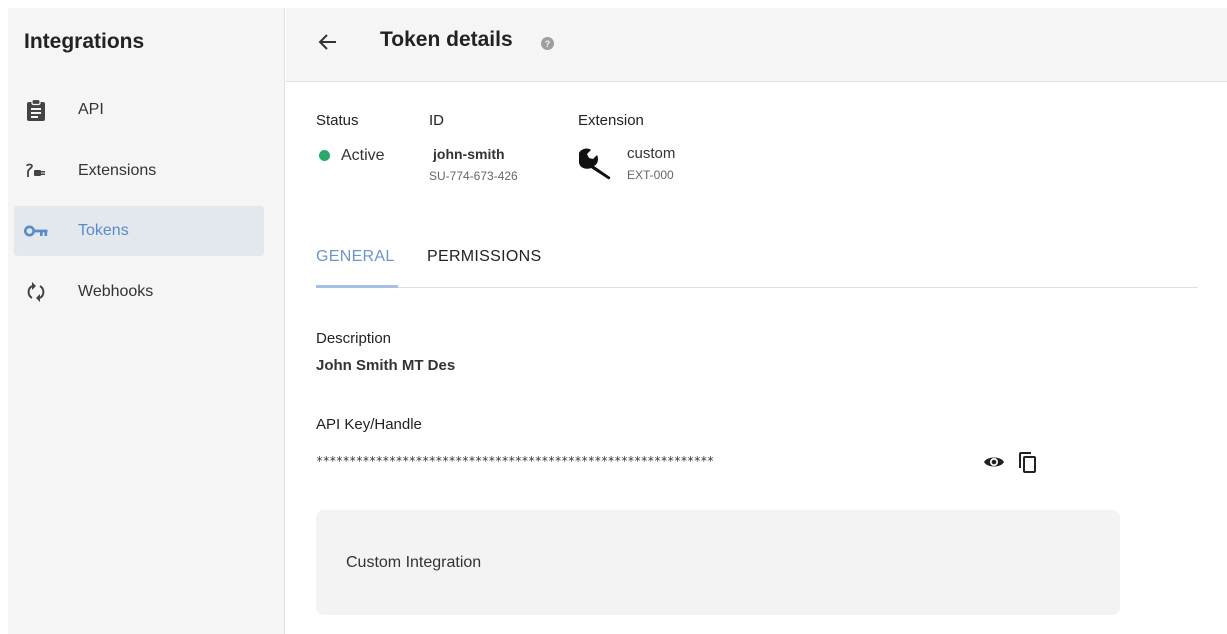 This screenshot has height=634, width=1227. Describe the element at coordinates (337, 120) in the screenshot. I see `status-label: Status` at that location.